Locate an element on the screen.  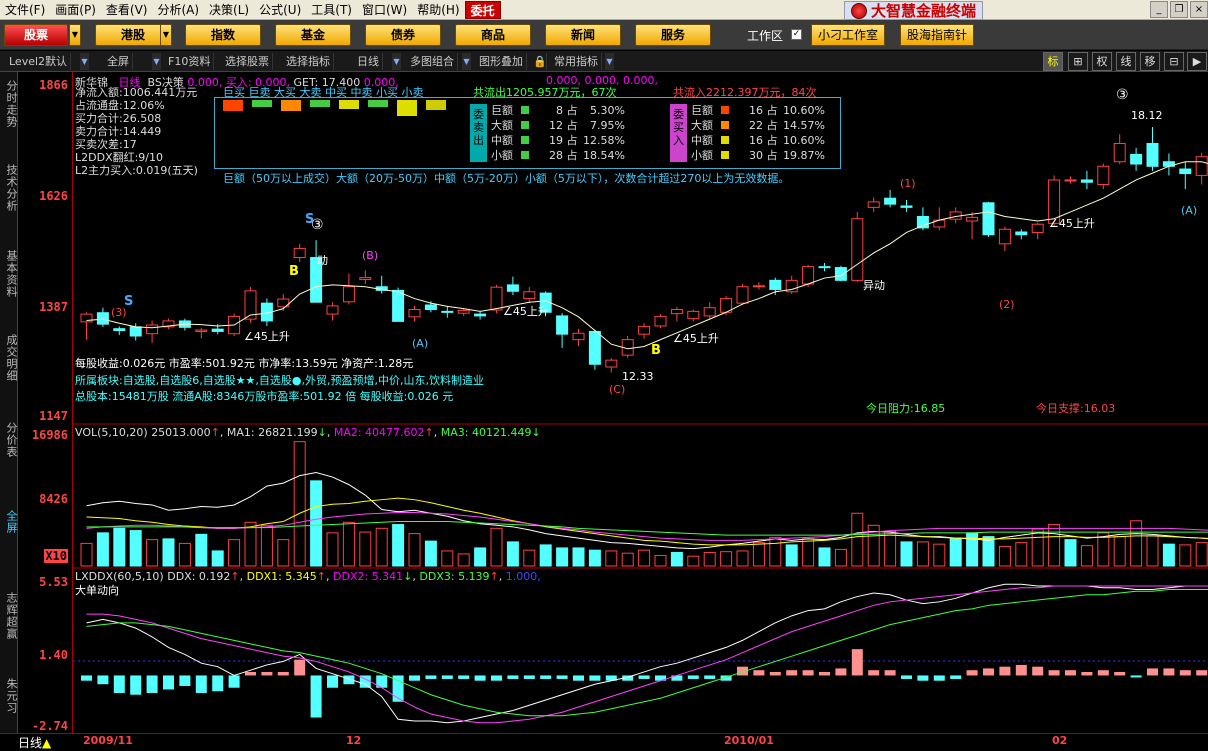
menu-tools: 工具(T) is located at coordinates (331, 10).